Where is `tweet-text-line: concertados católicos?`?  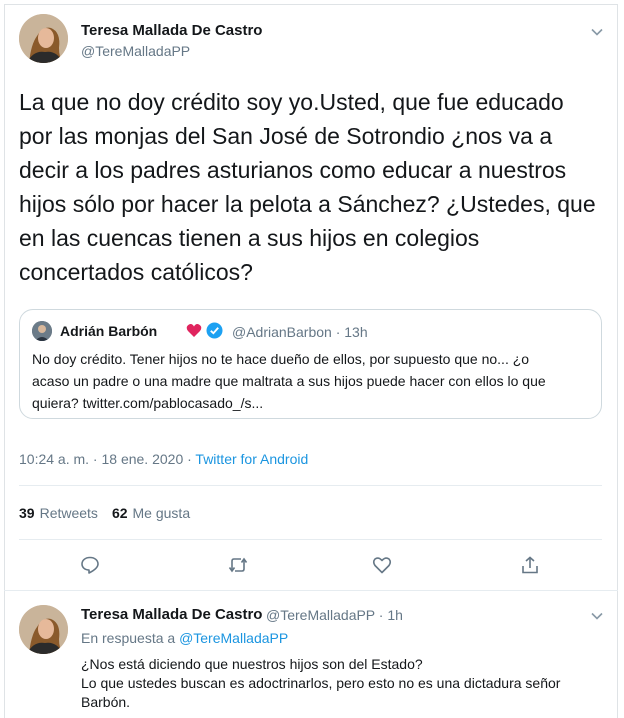 tweet-text-line: concertados católicos? is located at coordinates (136, 272).